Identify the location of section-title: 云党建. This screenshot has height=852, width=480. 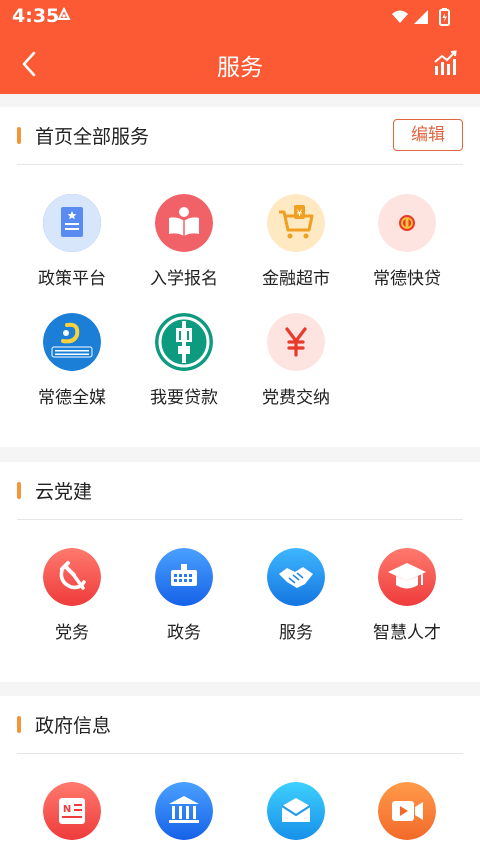
(64, 492).